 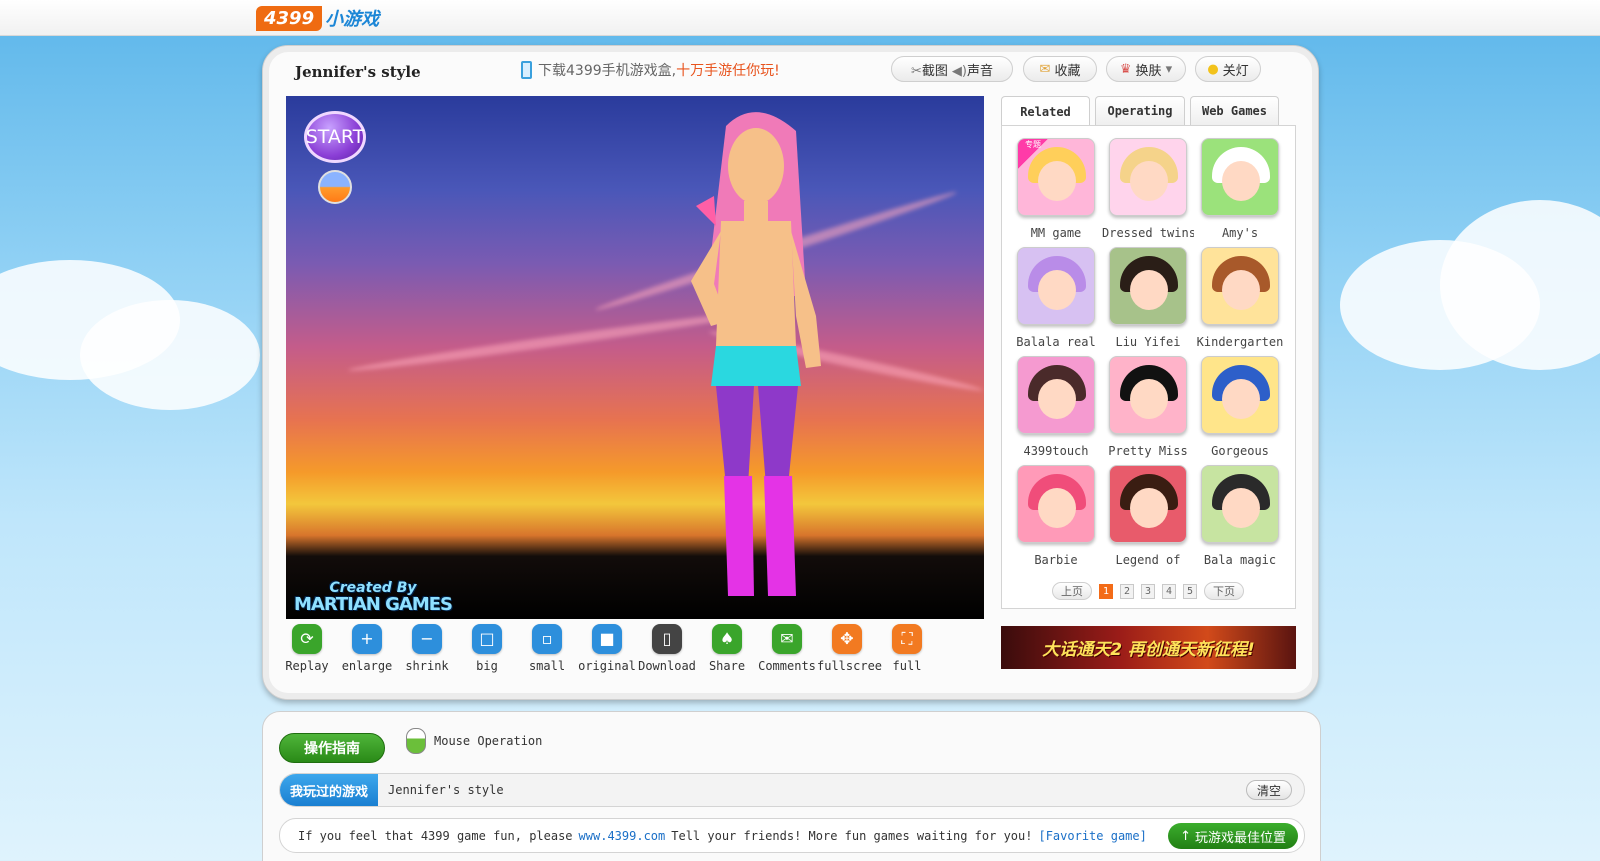 What do you see at coordinates (1060, 69) in the screenshot?
I see `favorite-button: ✉ 收藏` at bounding box center [1060, 69].